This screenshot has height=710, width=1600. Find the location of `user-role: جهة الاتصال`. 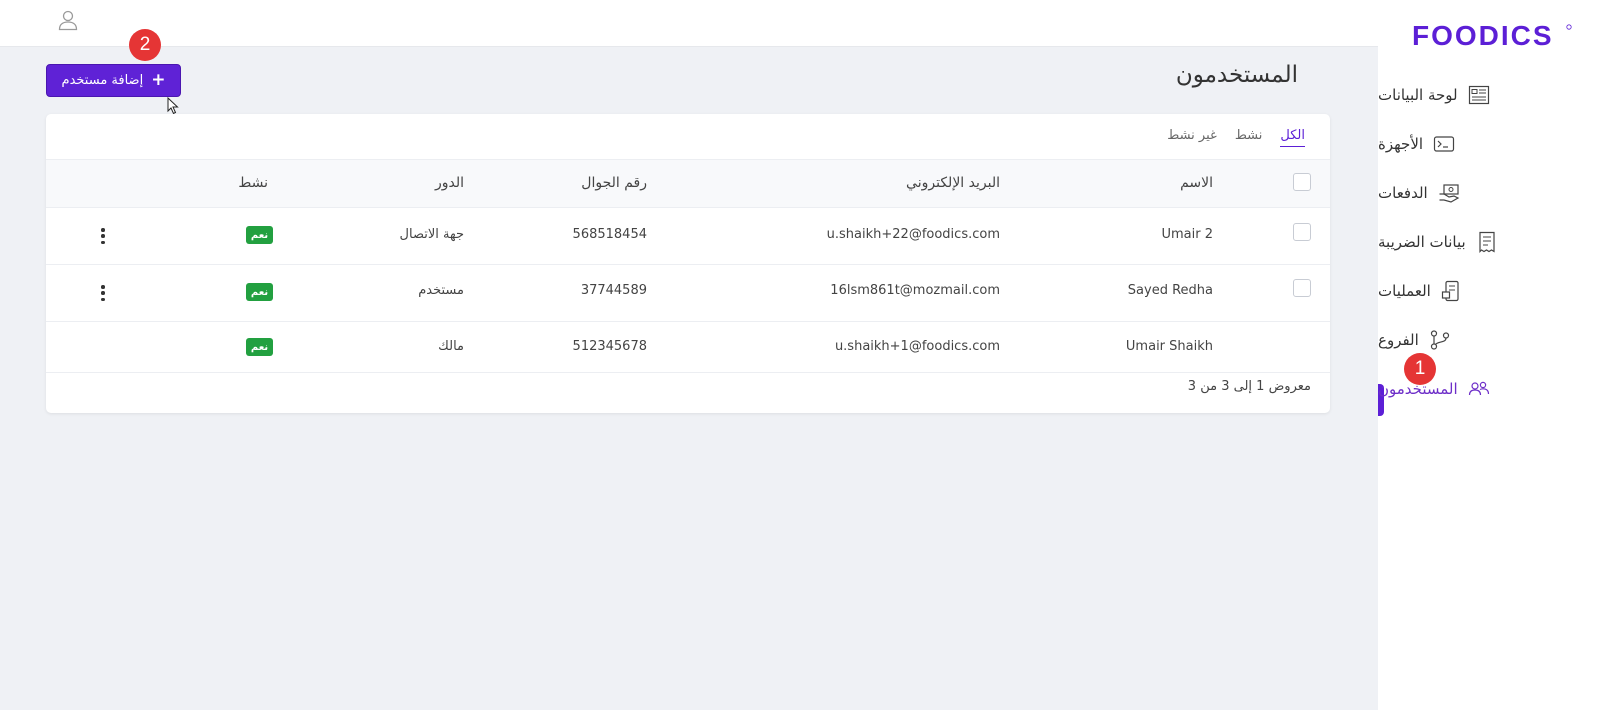

user-role: جهة الاتصال is located at coordinates (431, 234).